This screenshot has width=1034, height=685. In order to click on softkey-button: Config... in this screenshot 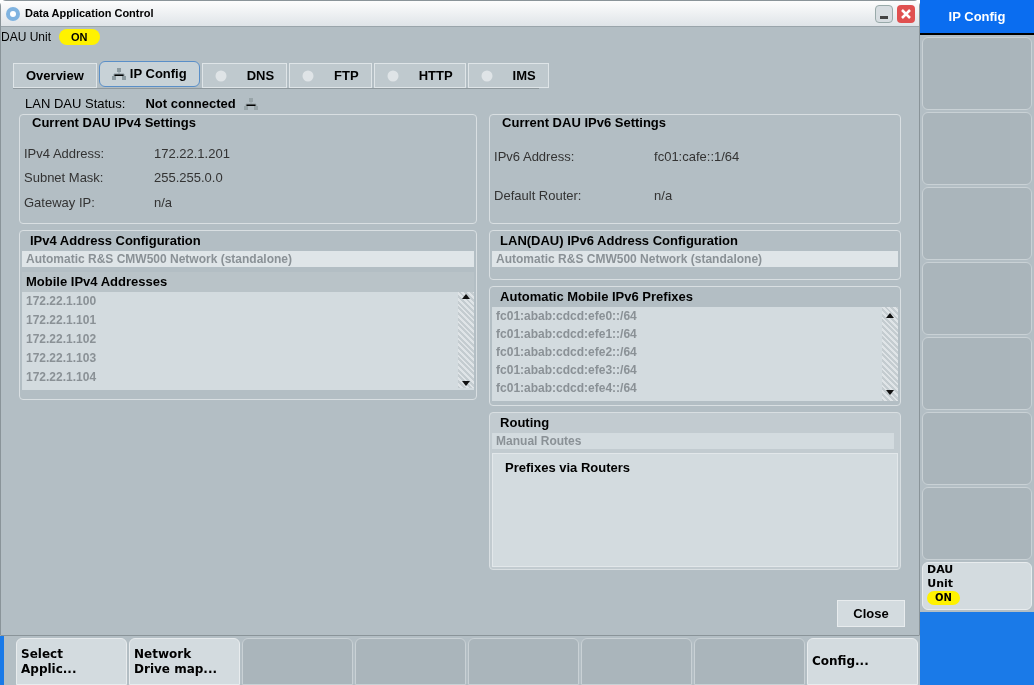, I will do `click(862, 661)`.